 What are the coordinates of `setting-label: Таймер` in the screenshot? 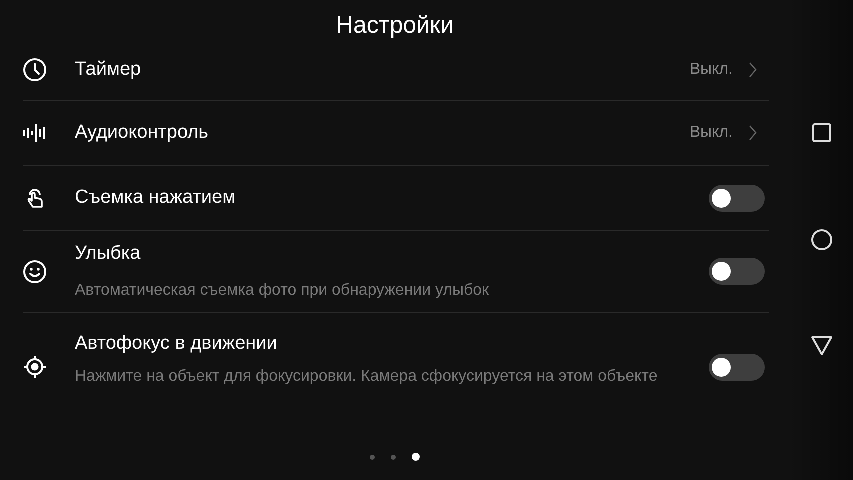 It's located at (108, 70).